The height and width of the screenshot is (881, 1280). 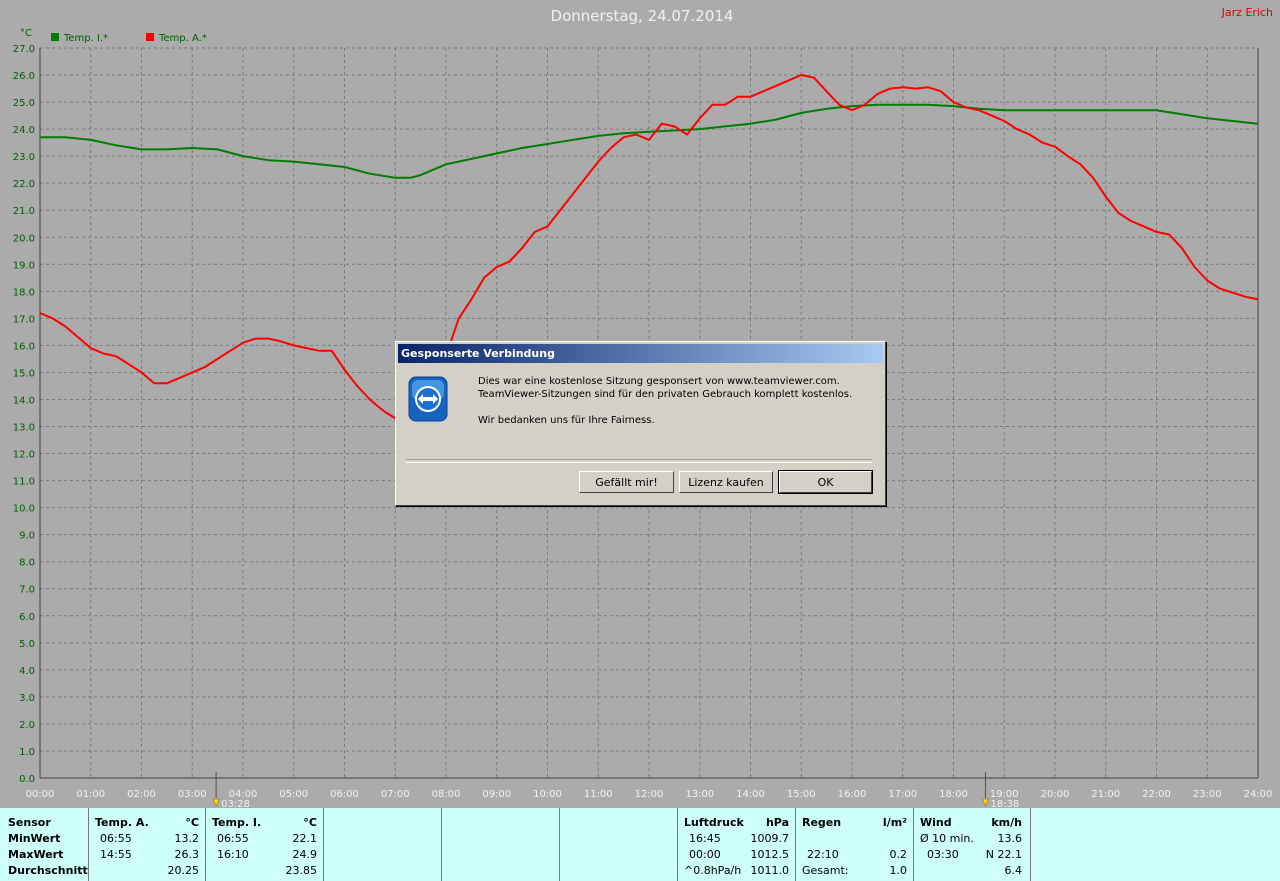 I want to click on rain-r2-value: 0.2, so click(x=898, y=854).